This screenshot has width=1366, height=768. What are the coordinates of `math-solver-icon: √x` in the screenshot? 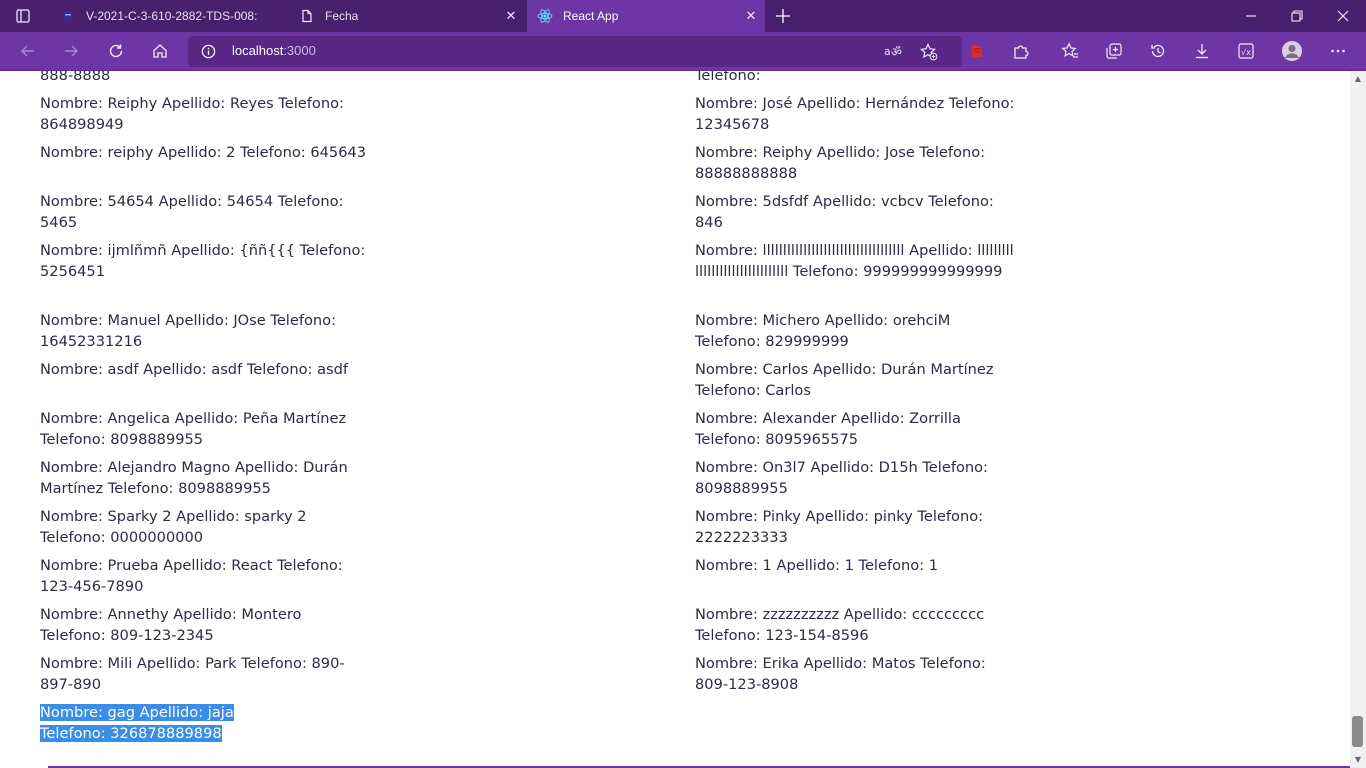 It's located at (1246, 51).